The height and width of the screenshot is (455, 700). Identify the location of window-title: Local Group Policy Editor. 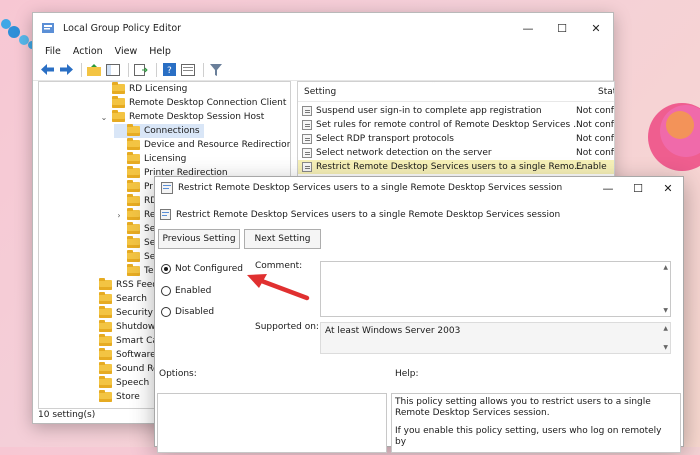
(122, 28).